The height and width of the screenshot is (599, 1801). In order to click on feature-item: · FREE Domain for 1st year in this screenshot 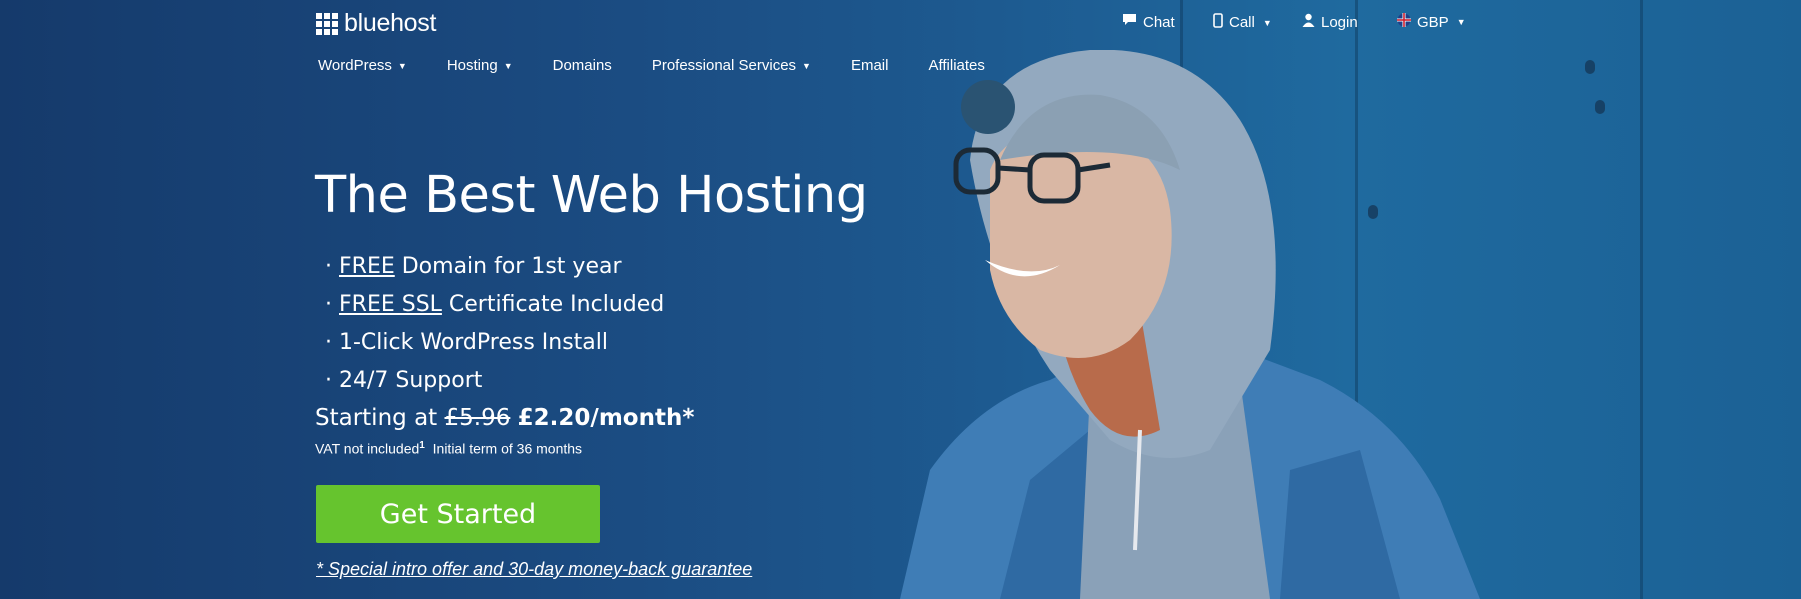, I will do `click(473, 266)`.